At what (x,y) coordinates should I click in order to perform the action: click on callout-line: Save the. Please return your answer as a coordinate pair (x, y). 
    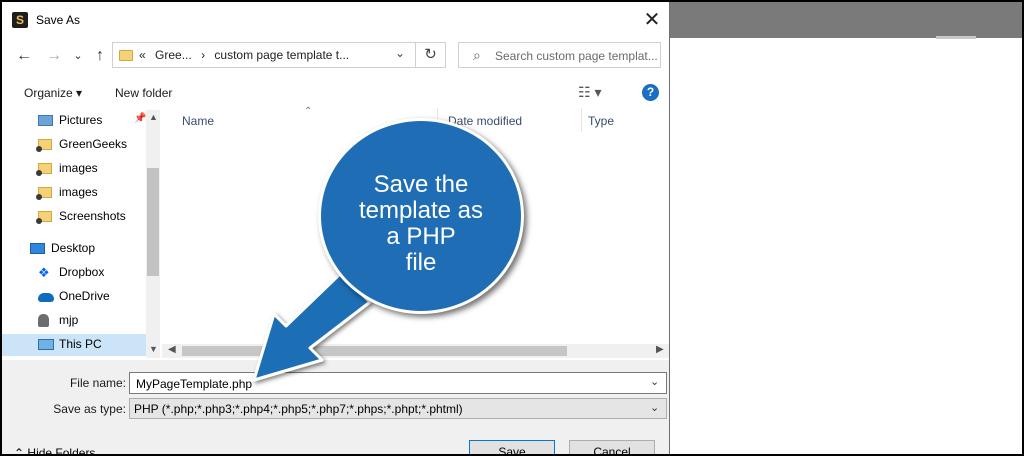
    Looking at the image, I should click on (421, 184).